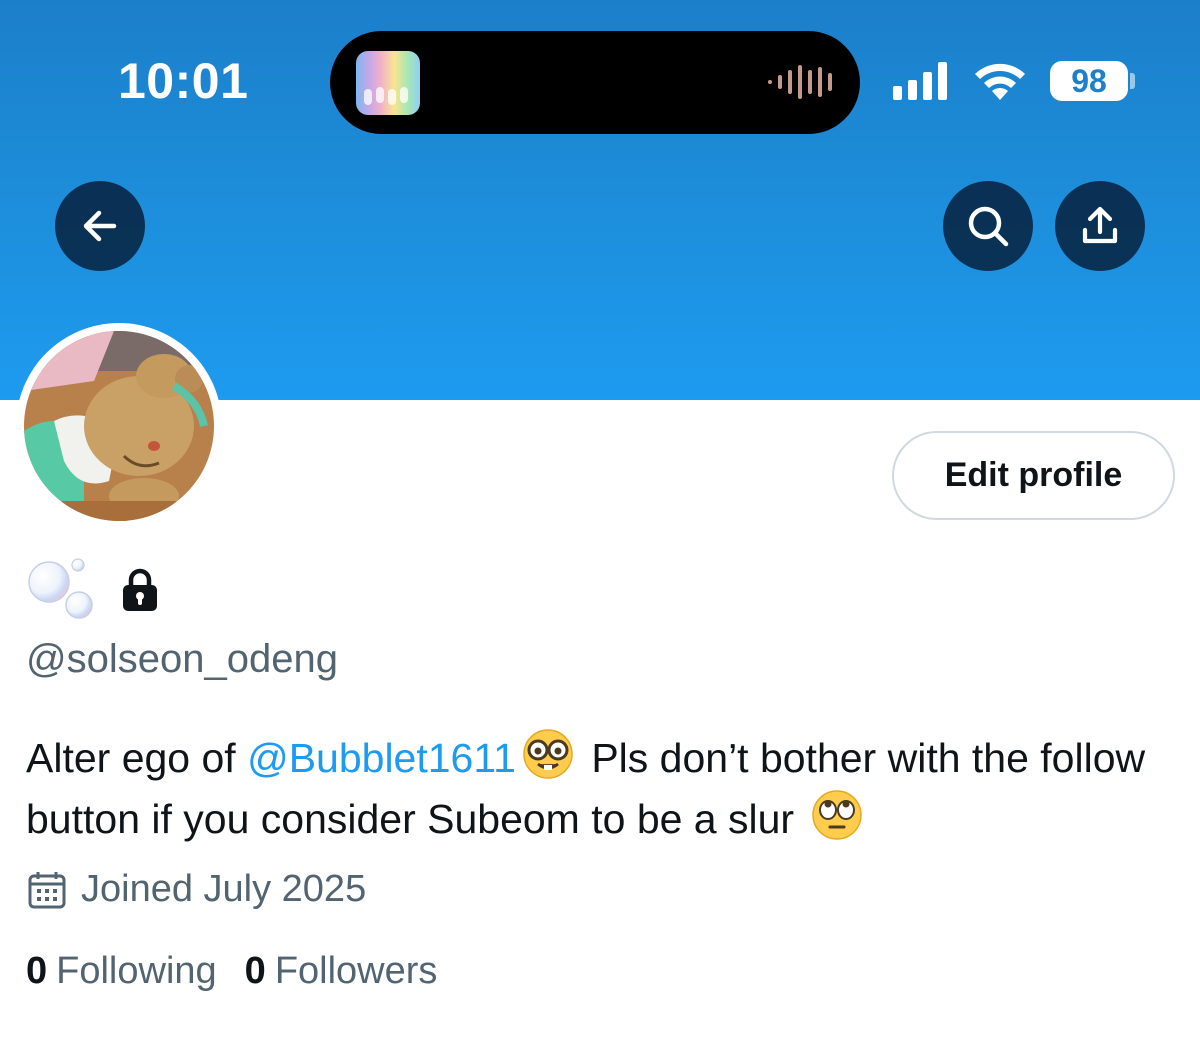 The width and height of the screenshot is (1200, 1055). What do you see at coordinates (920, 81) in the screenshot?
I see `cellular-signal-icon` at bounding box center [920, 81].